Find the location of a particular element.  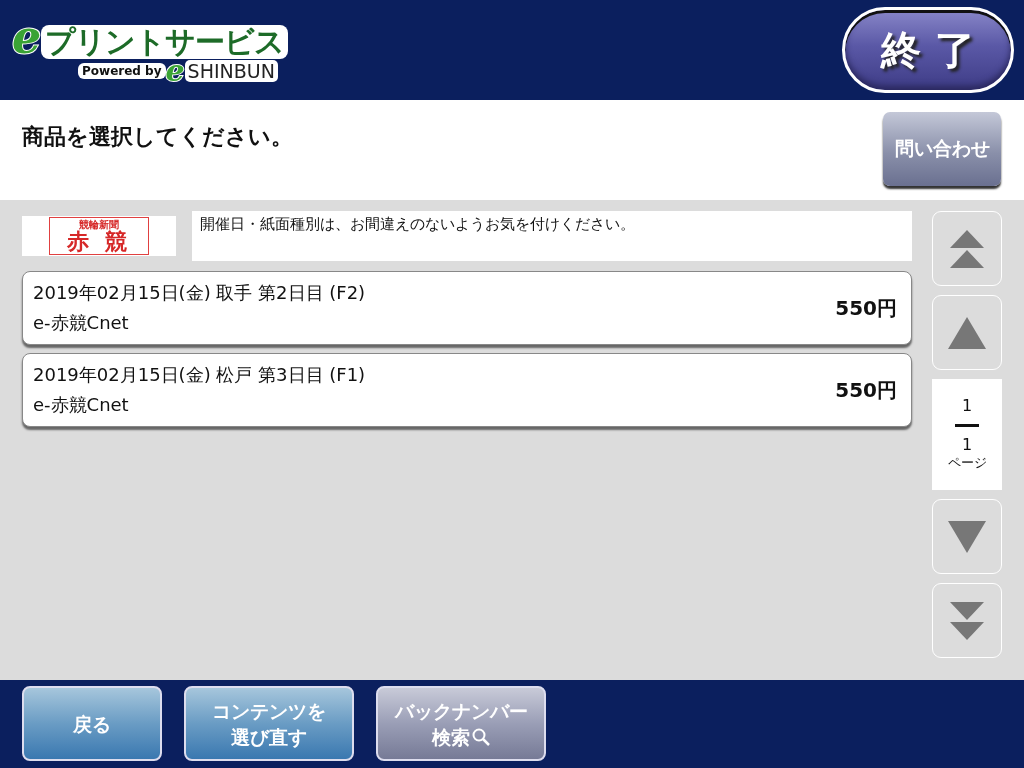

up-arrow-icon is located at coordinates (967, 332).